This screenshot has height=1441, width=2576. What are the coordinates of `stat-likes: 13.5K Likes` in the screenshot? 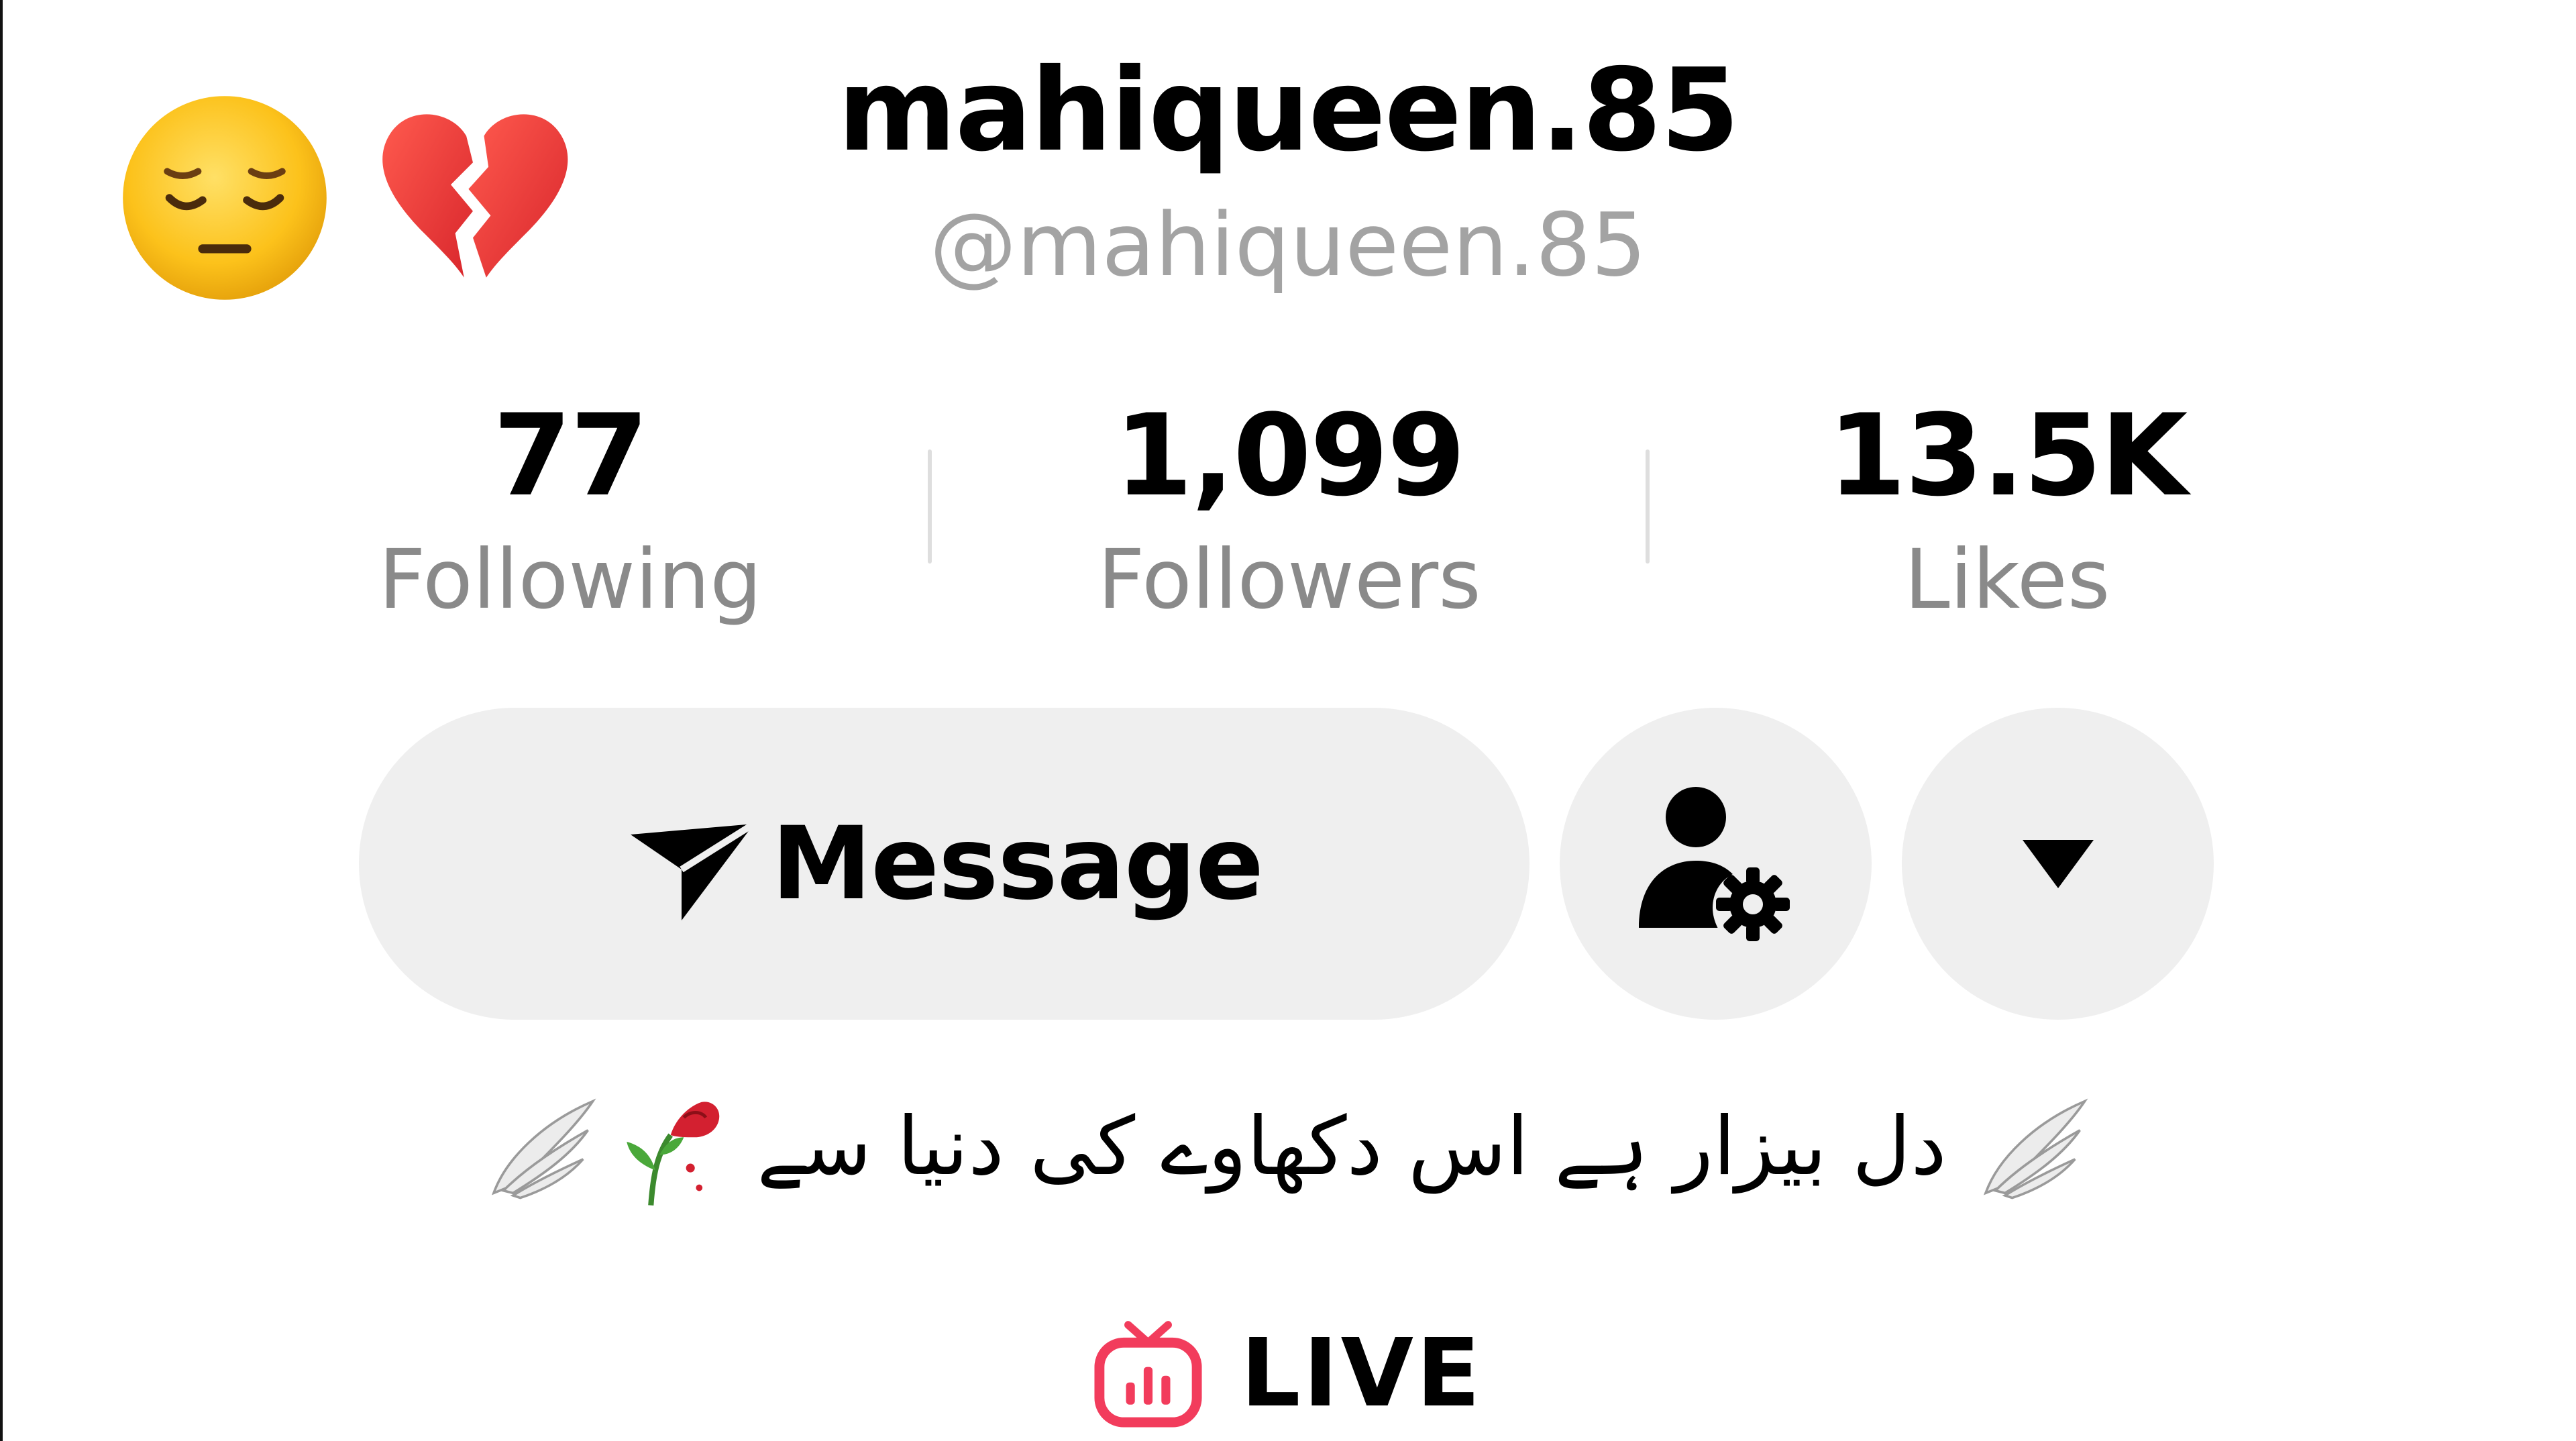 It's located at (2007, 510).